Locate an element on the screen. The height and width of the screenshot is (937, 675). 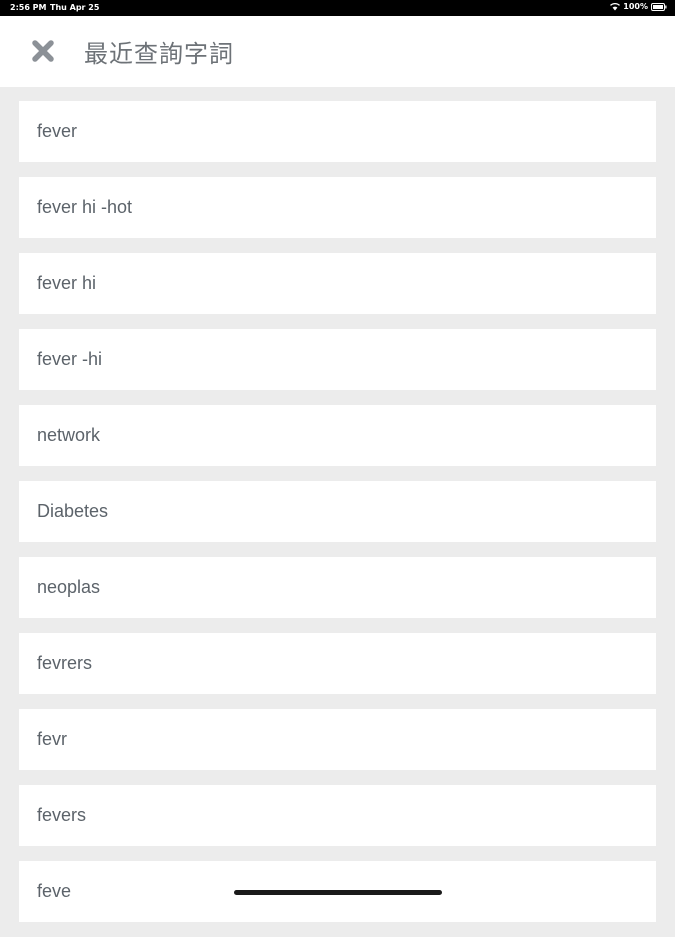
page-title: 最近查詢字詞 is located at coordinates (159, 54).